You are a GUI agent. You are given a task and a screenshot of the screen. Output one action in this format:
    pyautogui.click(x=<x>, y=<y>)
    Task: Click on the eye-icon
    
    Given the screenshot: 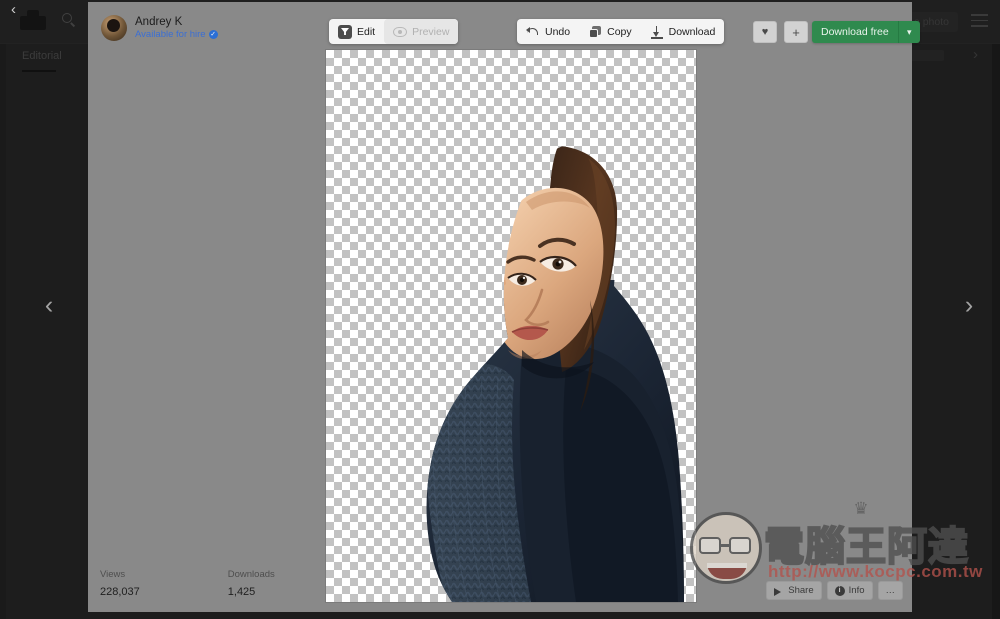 What is the action you would take?
    pyautogui.click(x=400, y=32)
    